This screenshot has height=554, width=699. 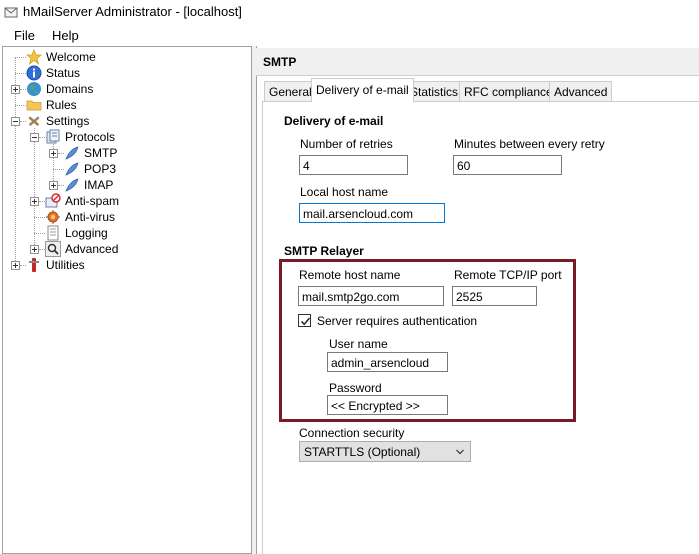 What do you see at coordinates (355, 388) in the screenshot?
I see `password-label: Password` at bounding box center [355, 388].